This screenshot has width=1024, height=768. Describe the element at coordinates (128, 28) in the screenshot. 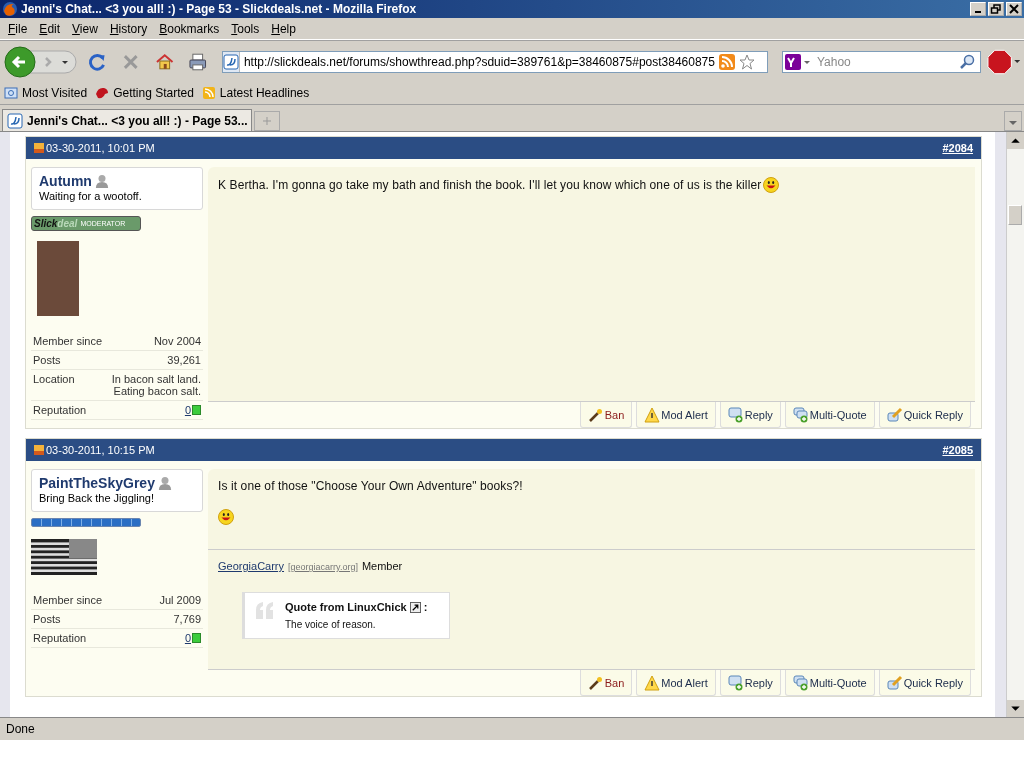

I see `menu-item: History` at that location.